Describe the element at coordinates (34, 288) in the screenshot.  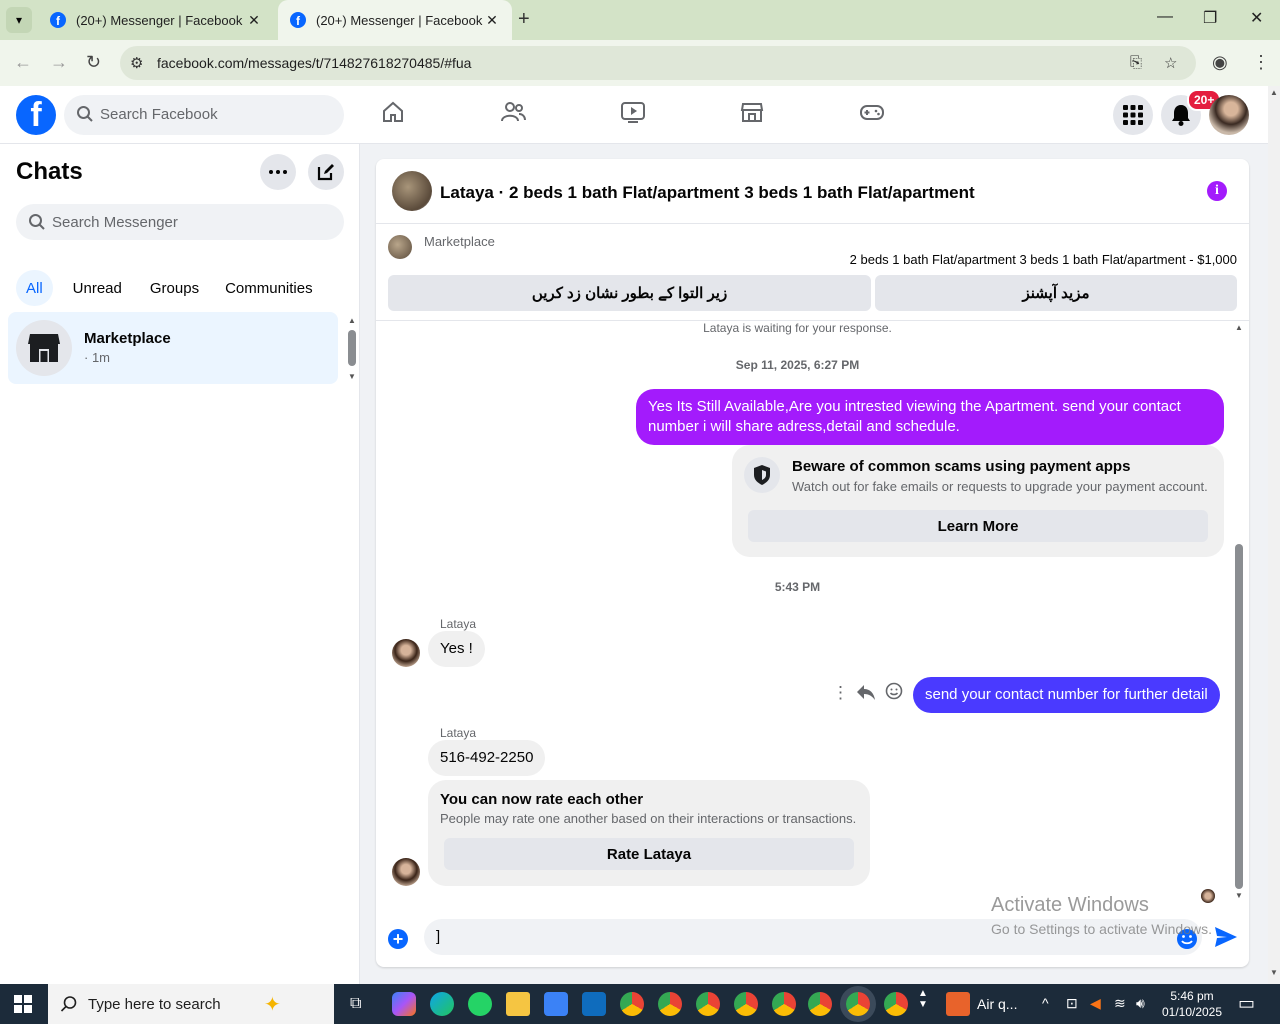
I see `filter-all: All` at that location.